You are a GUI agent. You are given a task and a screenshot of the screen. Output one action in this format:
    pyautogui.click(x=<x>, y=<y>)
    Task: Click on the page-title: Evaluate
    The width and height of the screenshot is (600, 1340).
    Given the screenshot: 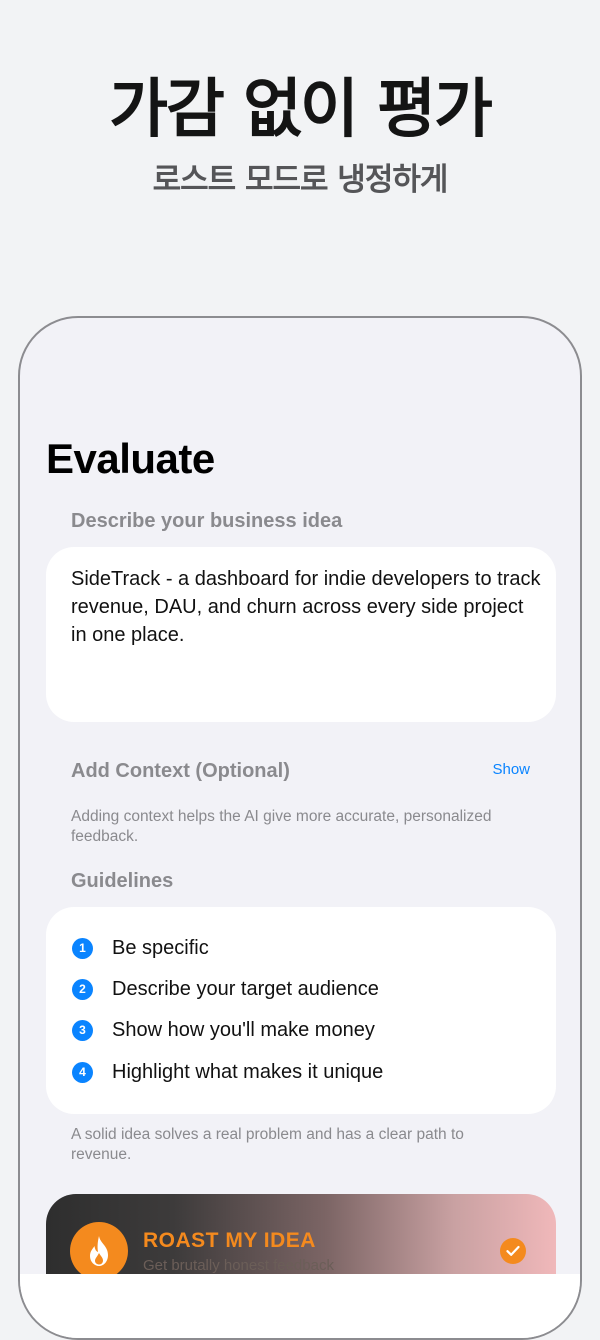 What is the action you would take?
    pyautogui.click(x=130, y=458)
    